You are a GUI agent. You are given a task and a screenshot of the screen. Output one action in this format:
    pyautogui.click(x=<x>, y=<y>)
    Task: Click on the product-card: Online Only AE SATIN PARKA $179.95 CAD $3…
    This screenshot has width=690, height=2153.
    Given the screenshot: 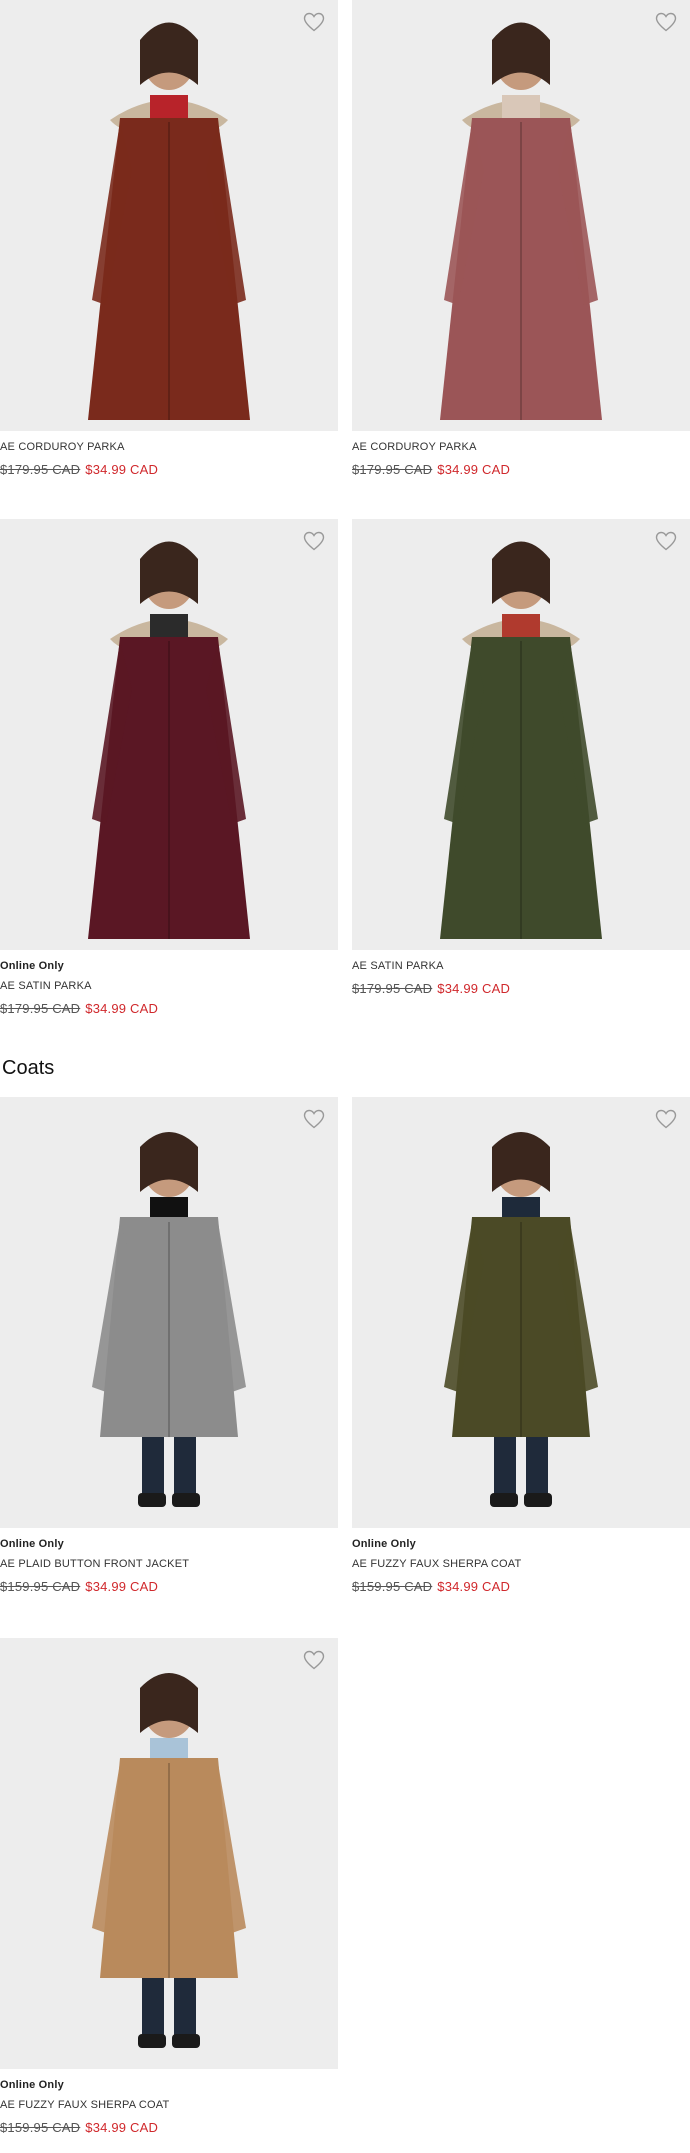 What is the action you would take?
    pyautogui.click(x=169, y=767)
    